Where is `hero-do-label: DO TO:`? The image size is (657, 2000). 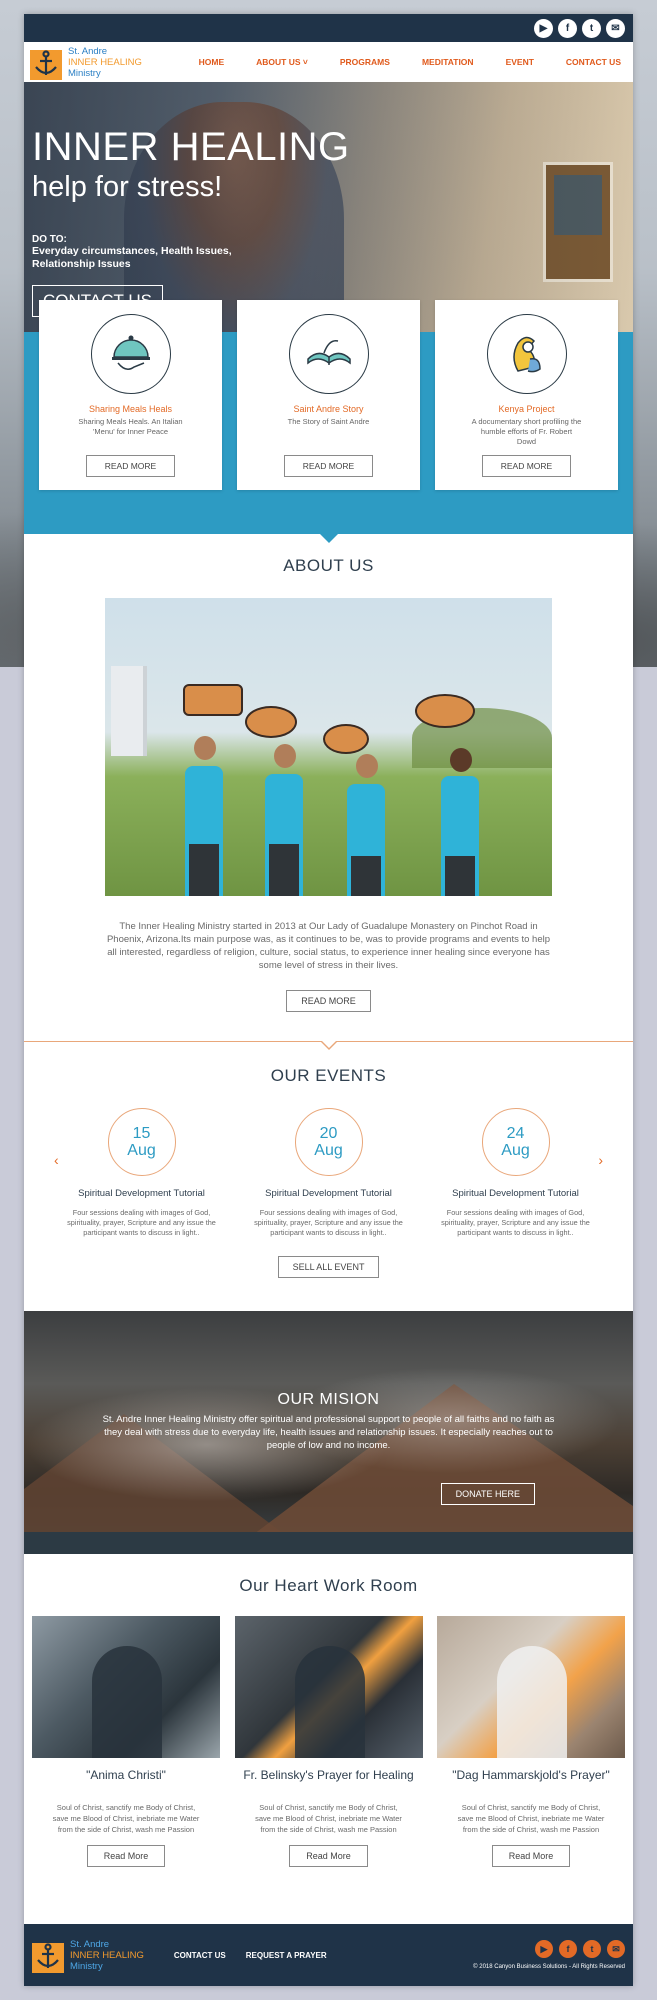
hero-do-label: DO TO: is located at coordinates (49, 239).